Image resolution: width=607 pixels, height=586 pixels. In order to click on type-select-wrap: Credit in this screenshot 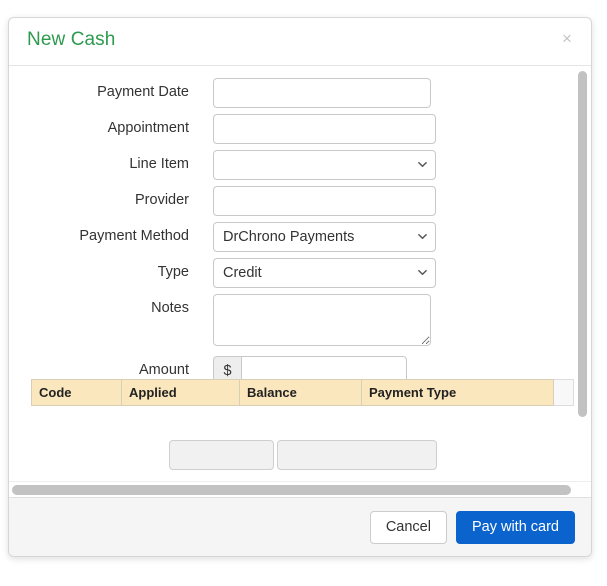, I will do `click(324, 273)`.